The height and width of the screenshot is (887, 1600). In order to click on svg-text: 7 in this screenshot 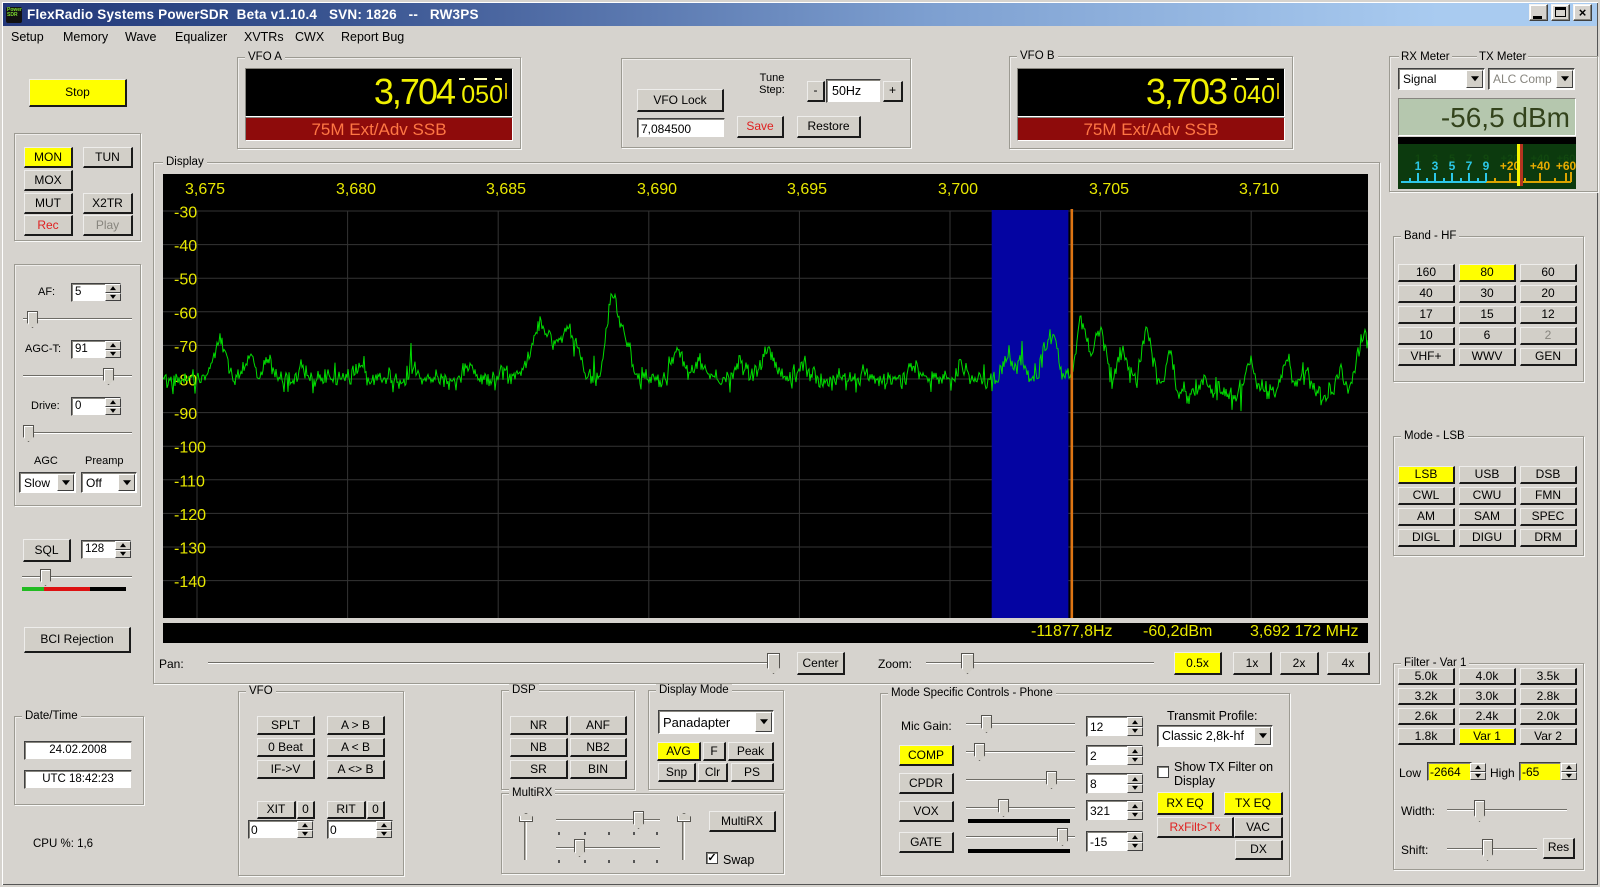, I will do `click(1469, 166)`.